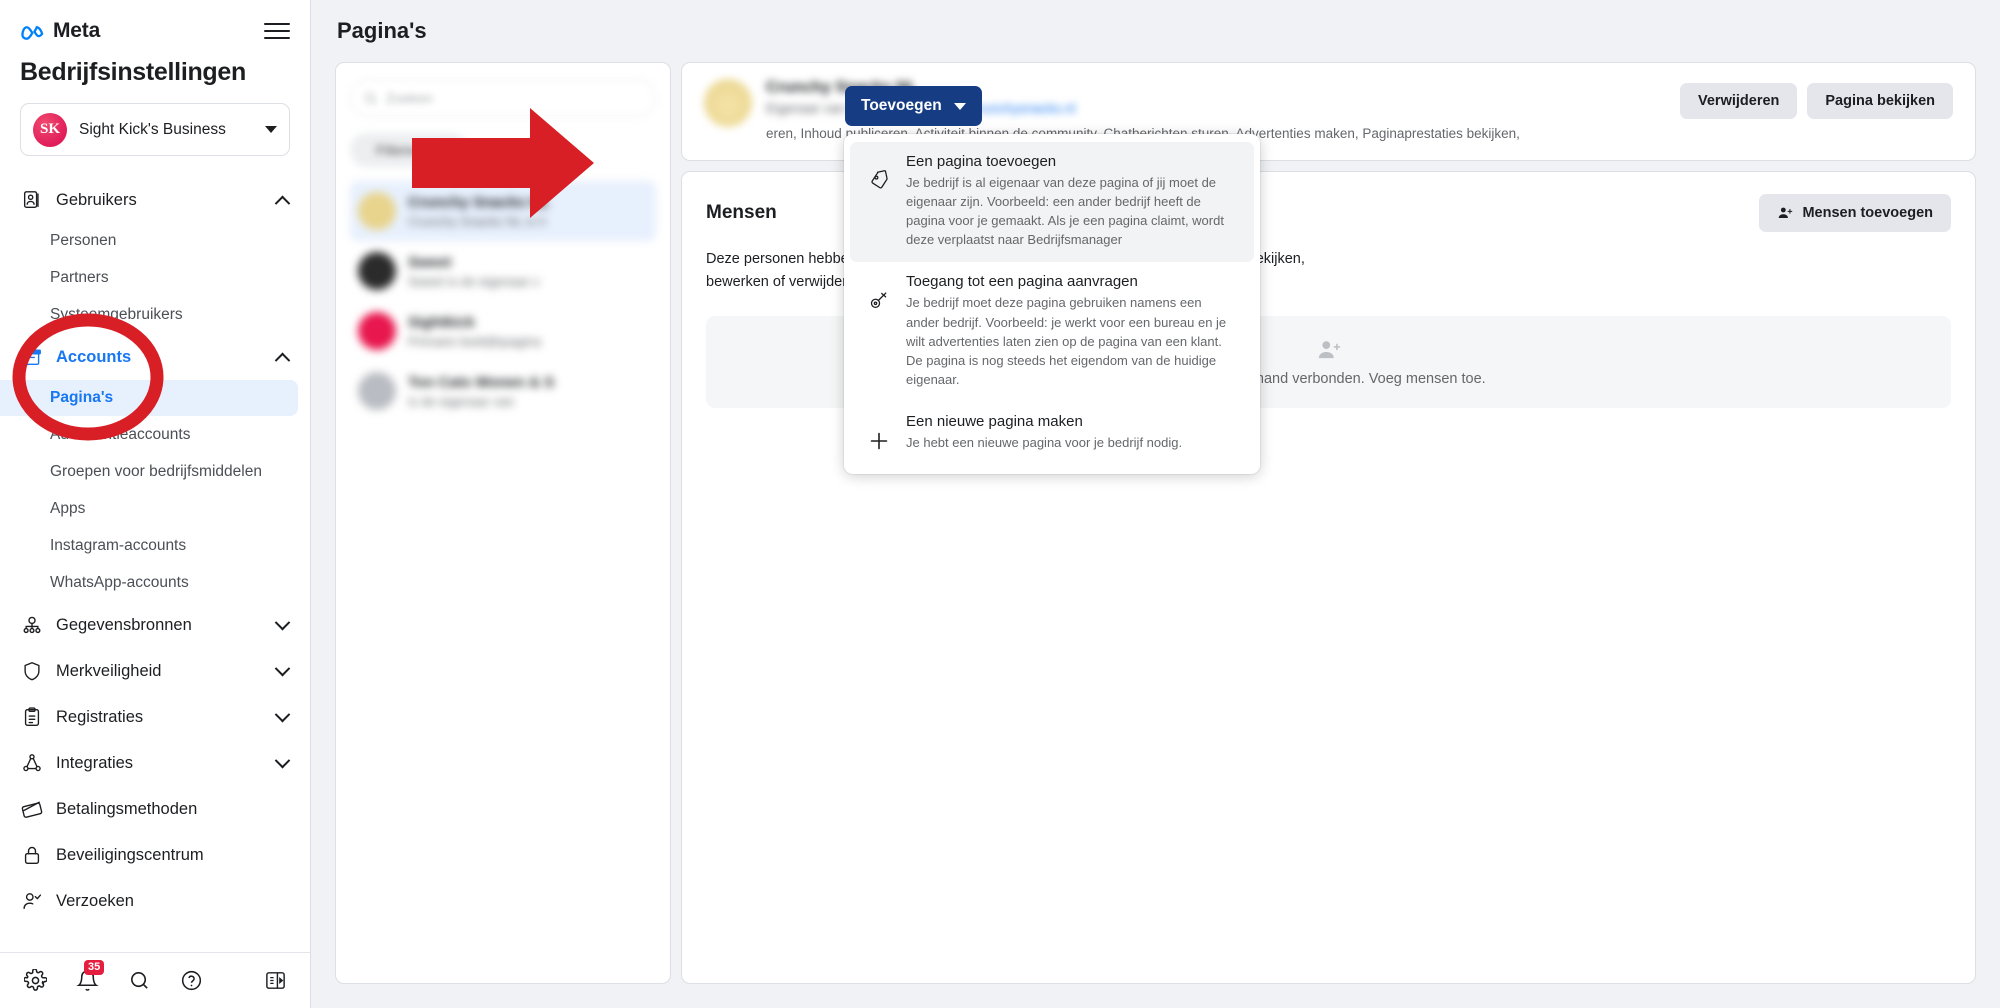 Image resolution: width=2000 pixels, height=1008 pixels. Describe the element at coordinates (879, 331) in the screenshot. I see `key-icon` at that location.